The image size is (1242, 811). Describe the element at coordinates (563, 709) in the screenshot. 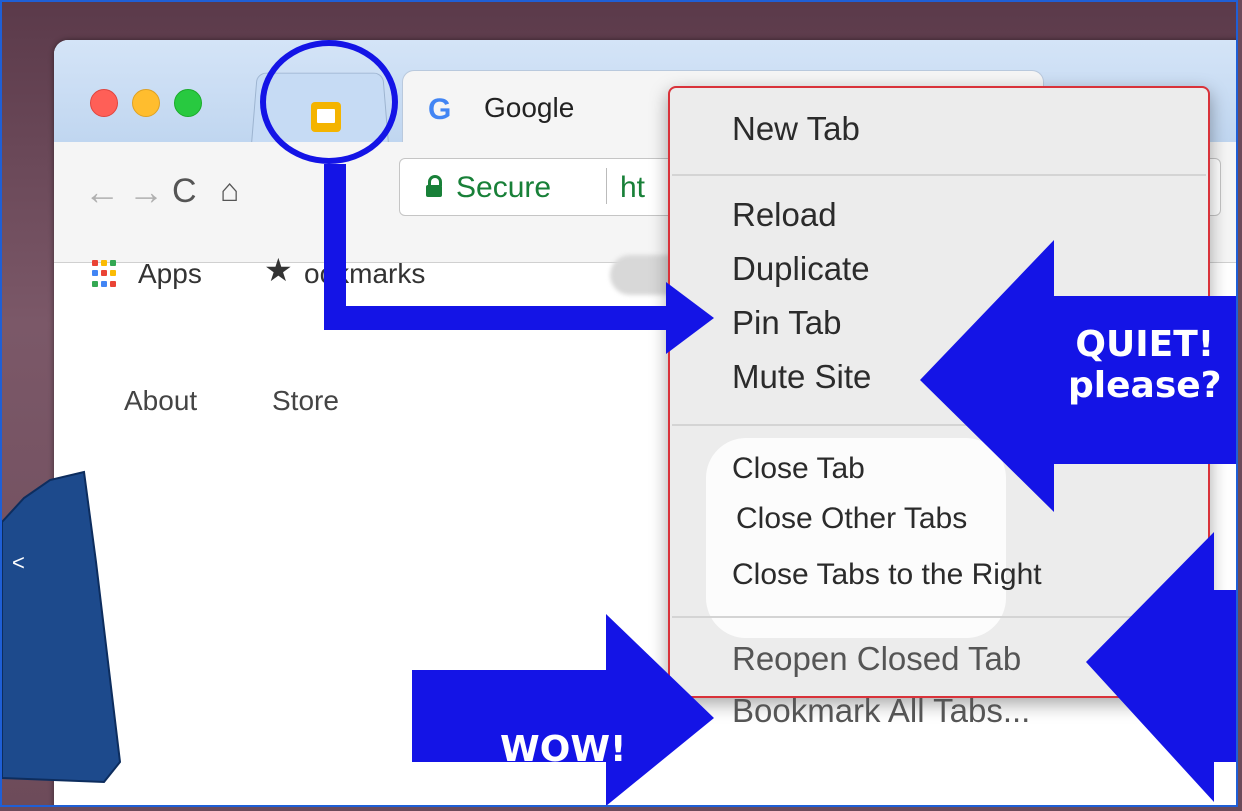

I see `wow-arrow` at that location.